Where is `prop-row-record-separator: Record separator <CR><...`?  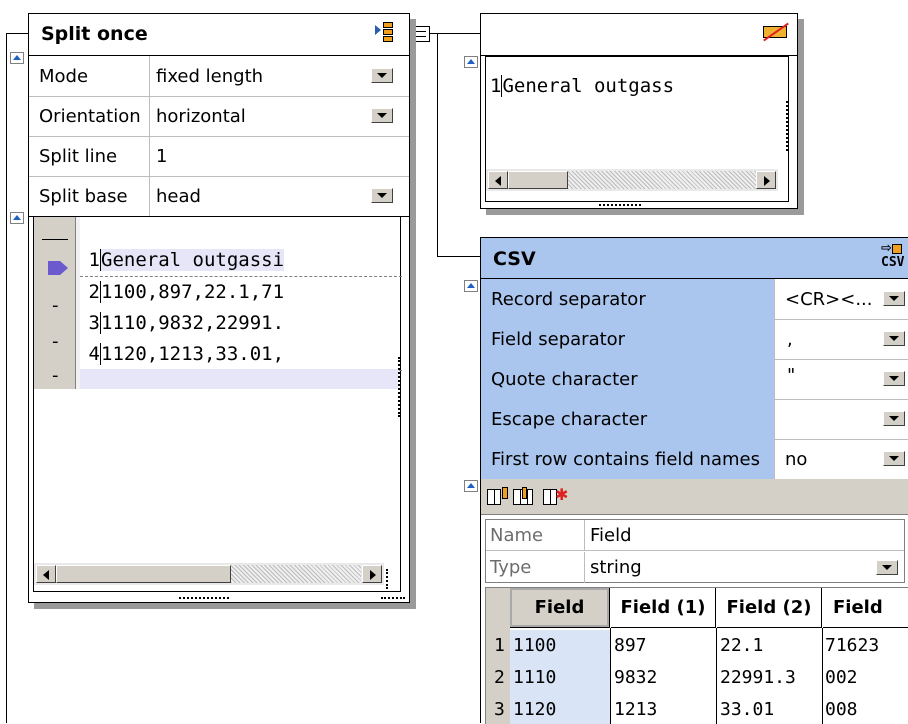 prop-row-record-separator: Record separator <CR><... is located at coordinates (694, 299).